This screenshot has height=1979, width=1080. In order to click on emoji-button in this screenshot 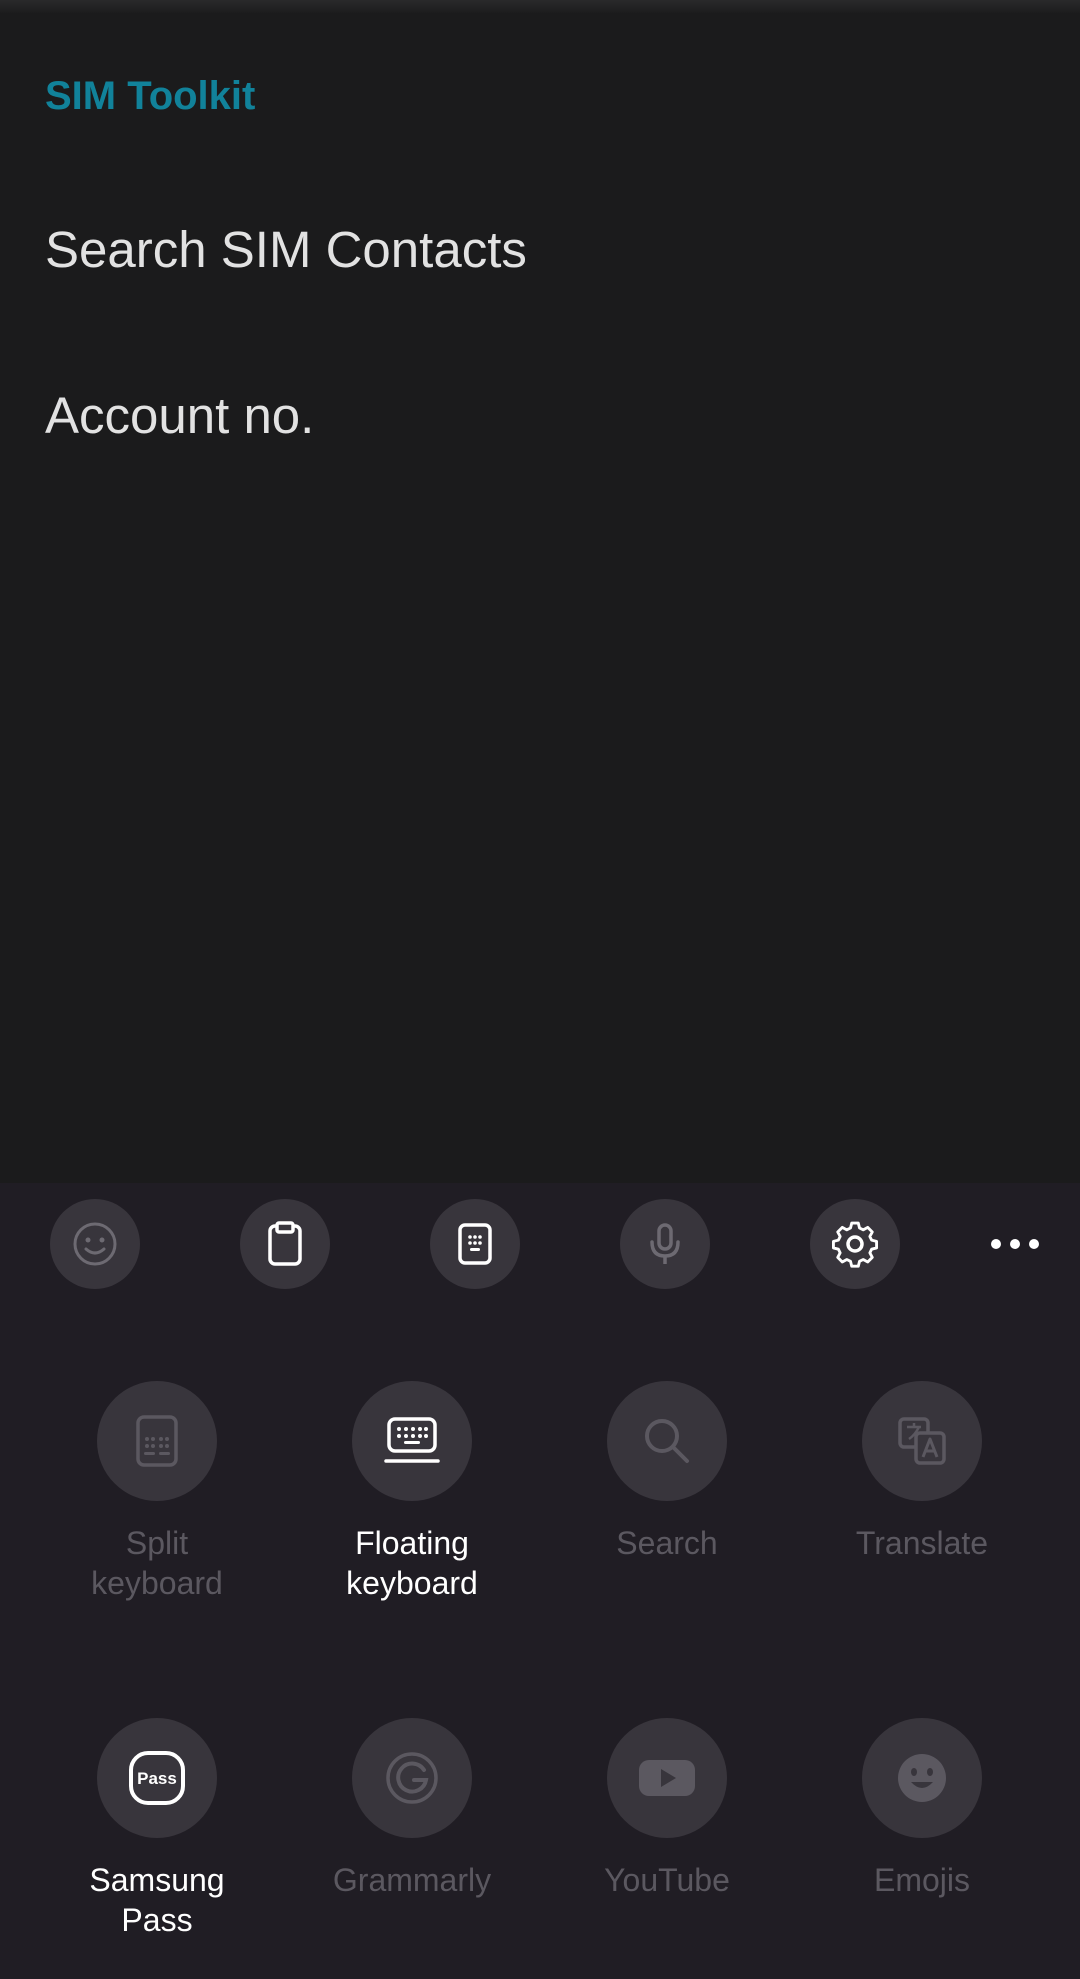, I will do `click(95, 1244)`.